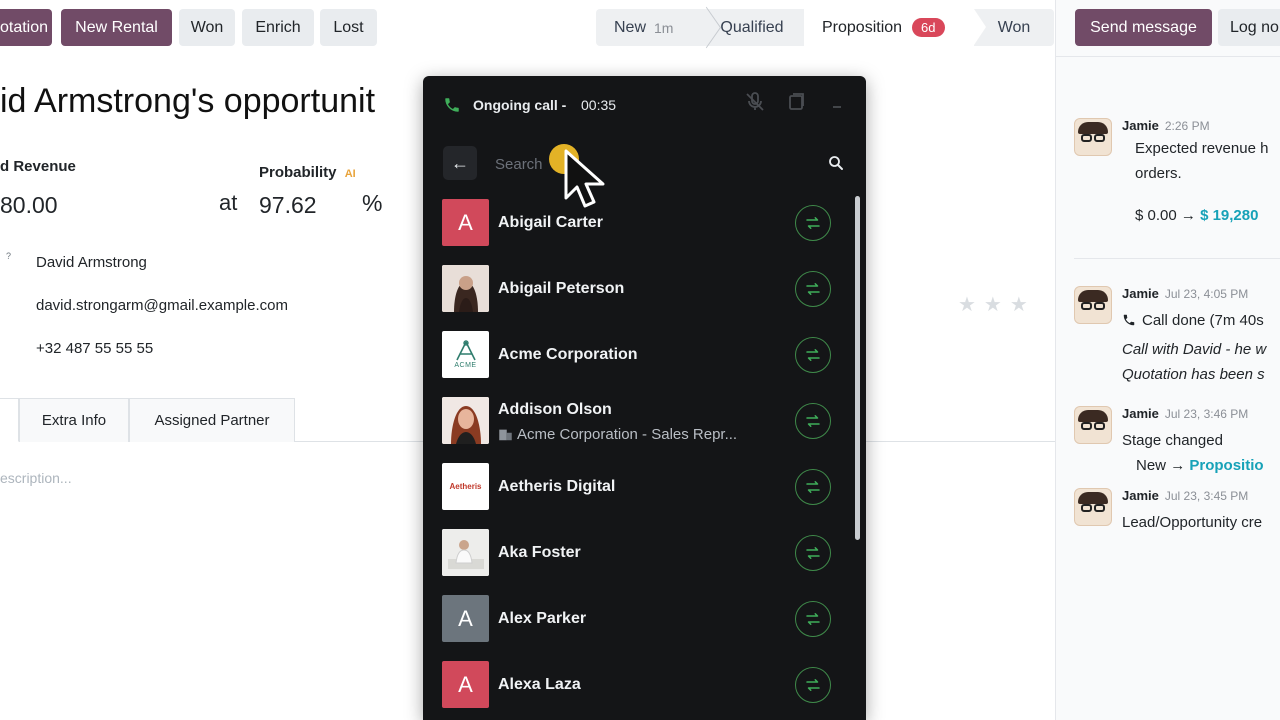 The image size is (1280, 720). What do you see at coordinates (997, 304) in the screenshot?
I see `priority-stars: ★★★` at bounding box center [997, 304].